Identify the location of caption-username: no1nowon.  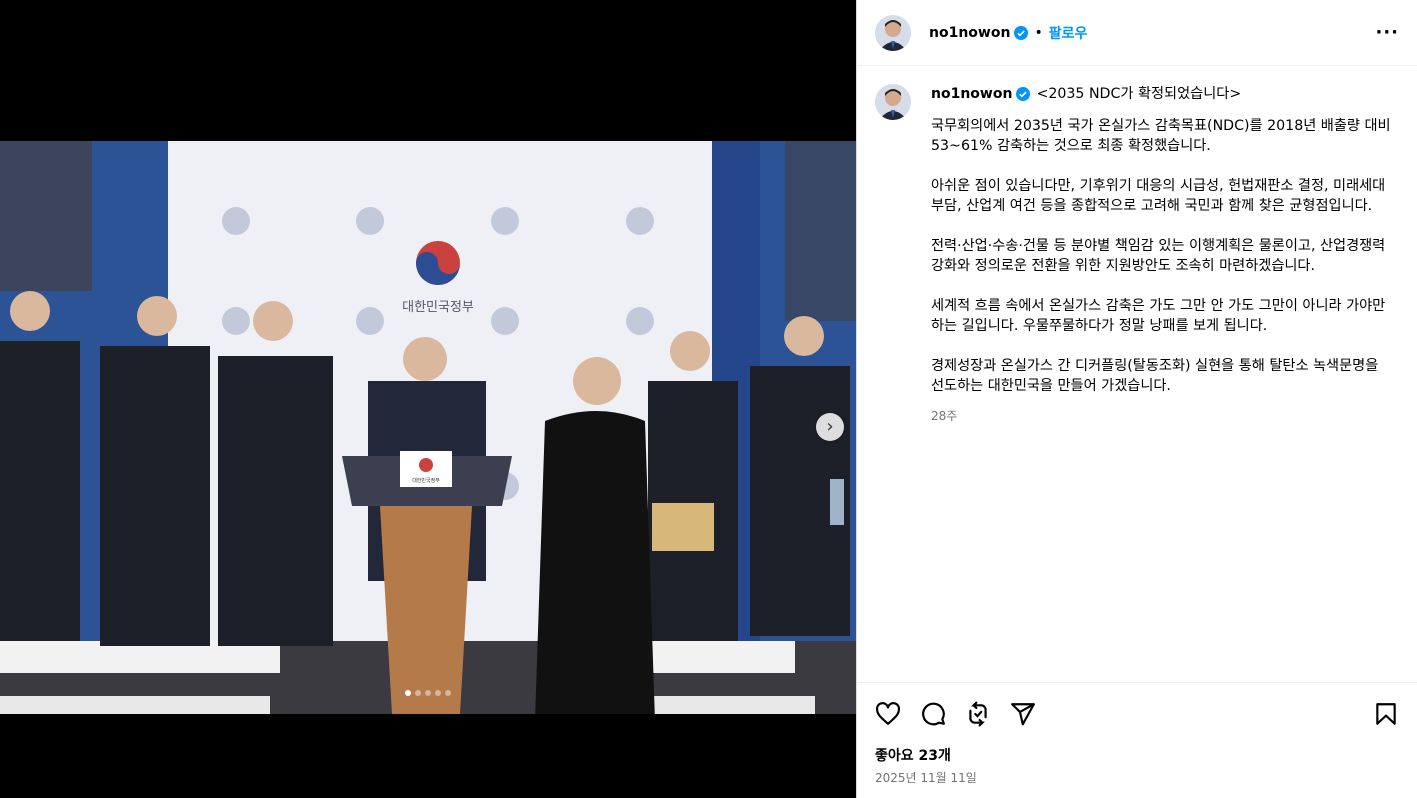
(971, 94).